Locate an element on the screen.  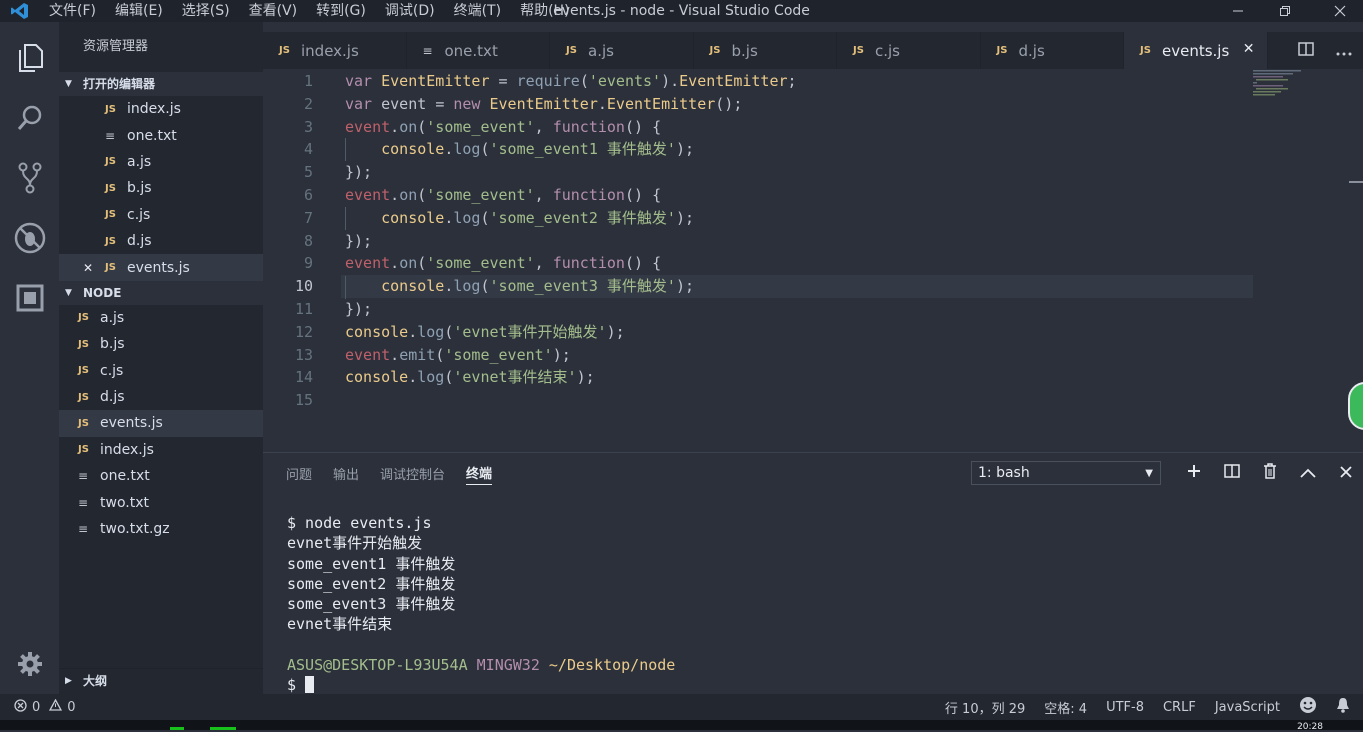
tab-index-js: JS index.js is located at coordinates (335, 50).